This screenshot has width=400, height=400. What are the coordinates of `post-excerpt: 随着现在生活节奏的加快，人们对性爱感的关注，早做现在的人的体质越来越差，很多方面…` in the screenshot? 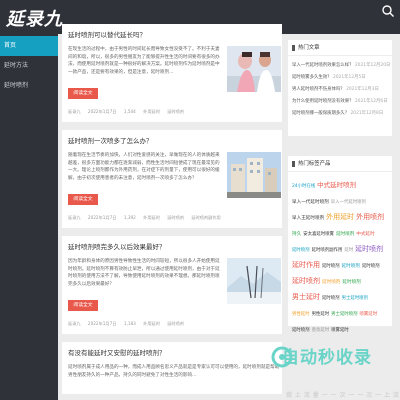 It's located at (144, 167).